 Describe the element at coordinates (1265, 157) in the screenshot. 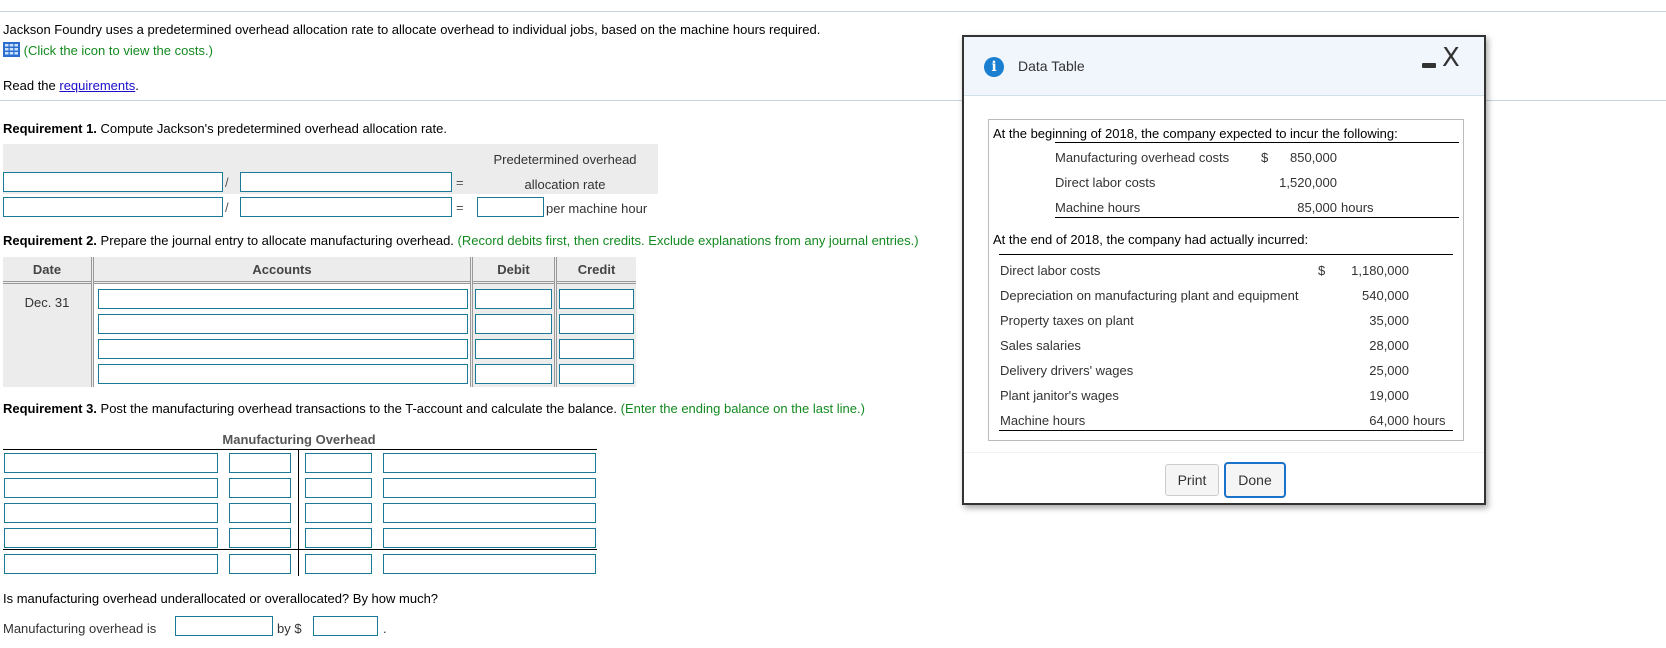

I see `expected-currency: $` at that location.